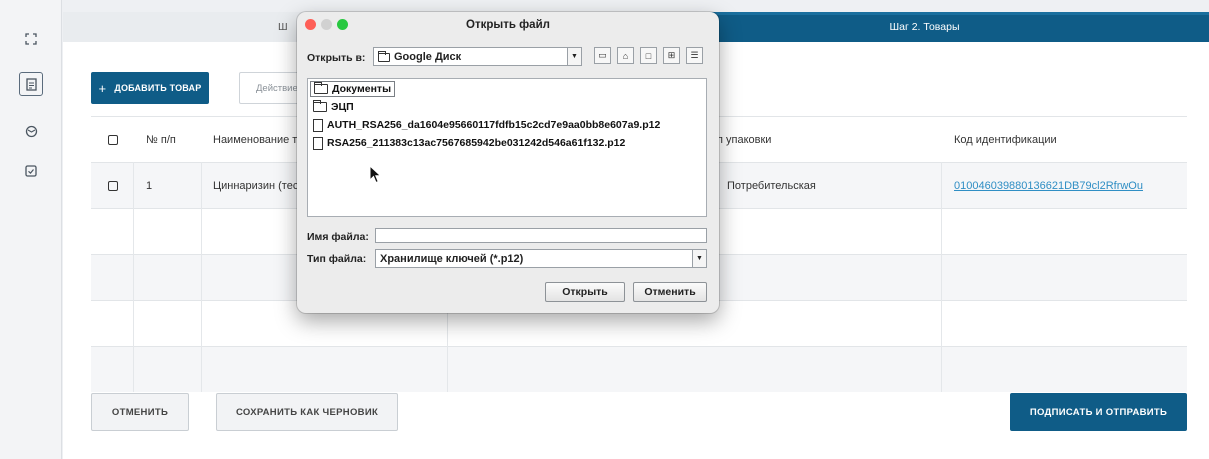  Describe the element at coordinates (336, 58) in the screenshot. I see `open-in-label: Открыть в:` at that location.